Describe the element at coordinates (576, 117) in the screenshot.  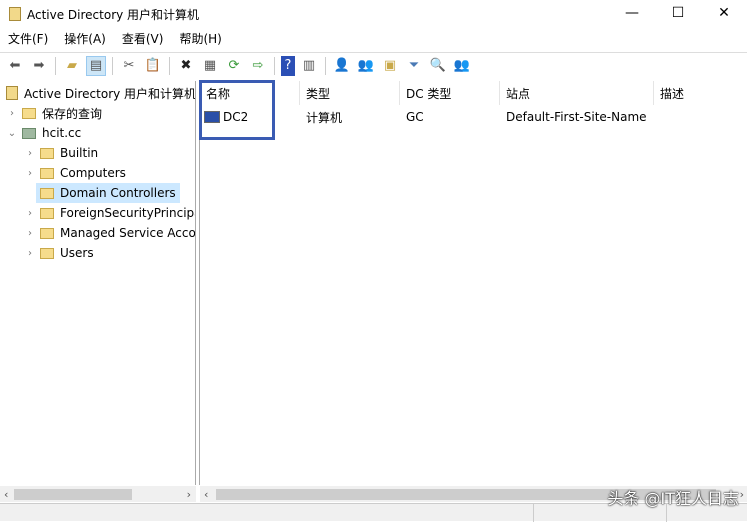
I see `cell-site: Default-First-Site-Name` at that location.